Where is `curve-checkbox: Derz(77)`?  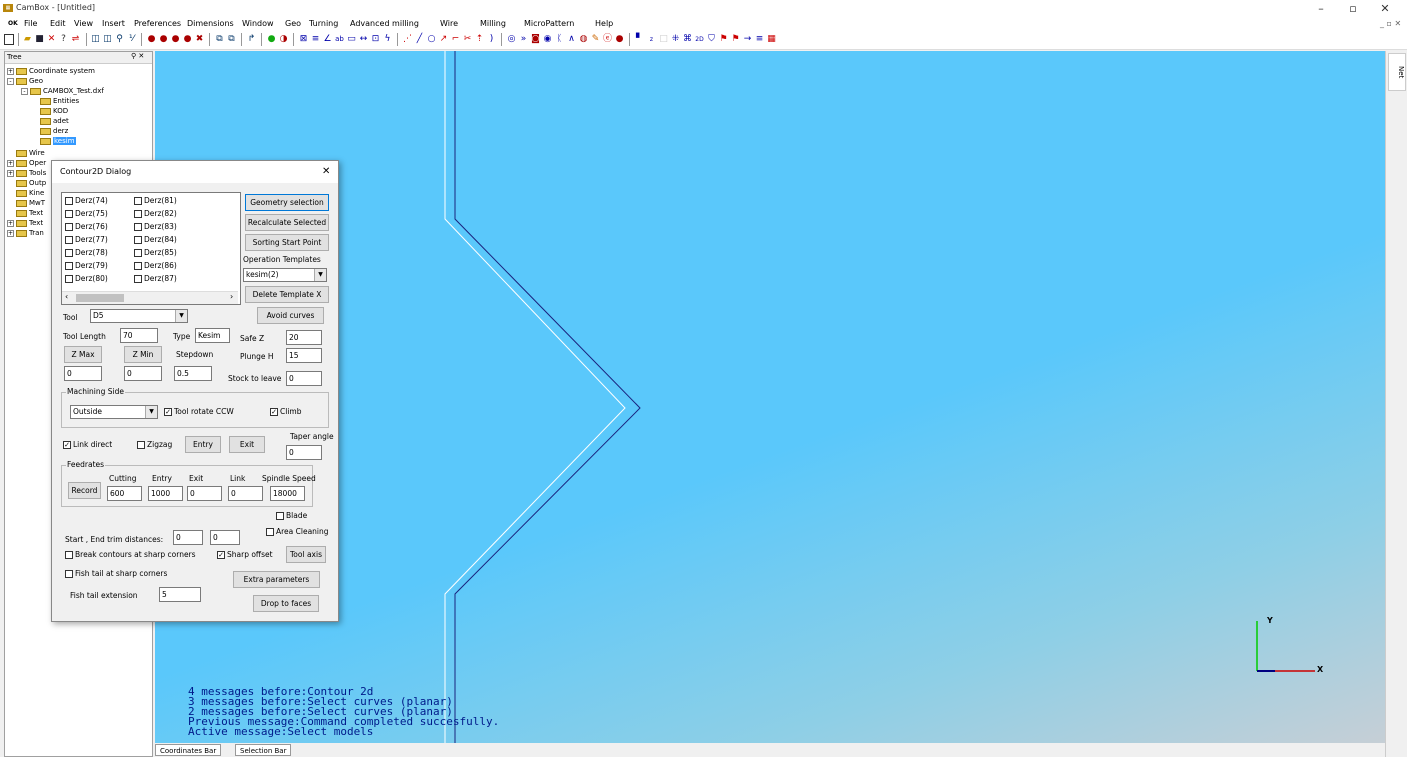
curve-checkbox: Derz(77) is located at coordinates (86, 240).